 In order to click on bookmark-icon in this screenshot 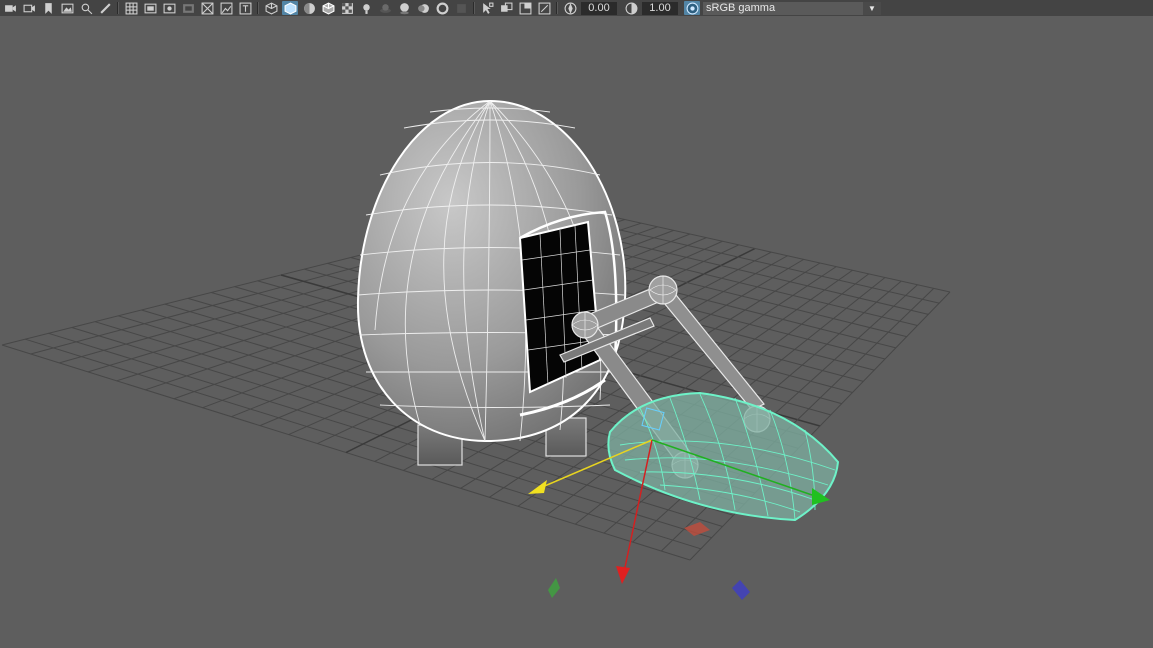, I will do `click(48, 8)`.